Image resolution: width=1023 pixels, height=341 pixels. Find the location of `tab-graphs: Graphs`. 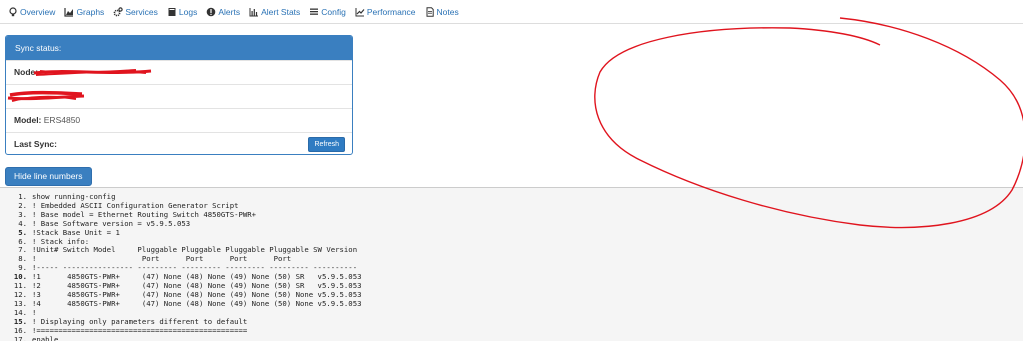

tab-graphs: Graphs is located at coordinates (84, 12).